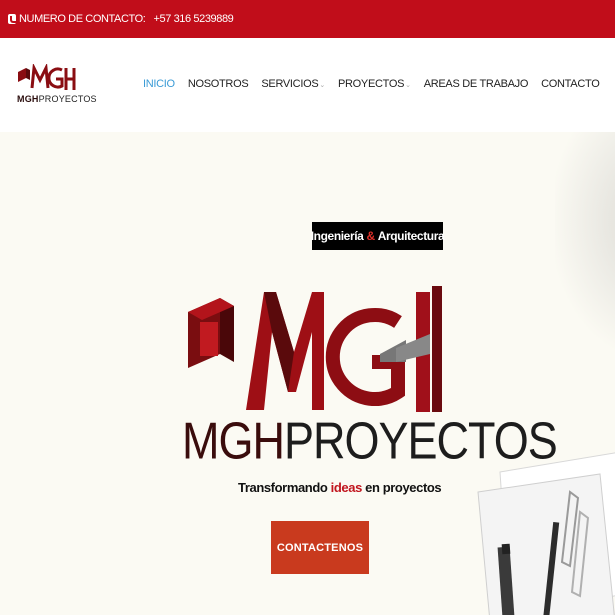 This screenshot has width=615, height=615. I want to click on nav-item-nosotros: NOSOTROS, so click(218, 84).